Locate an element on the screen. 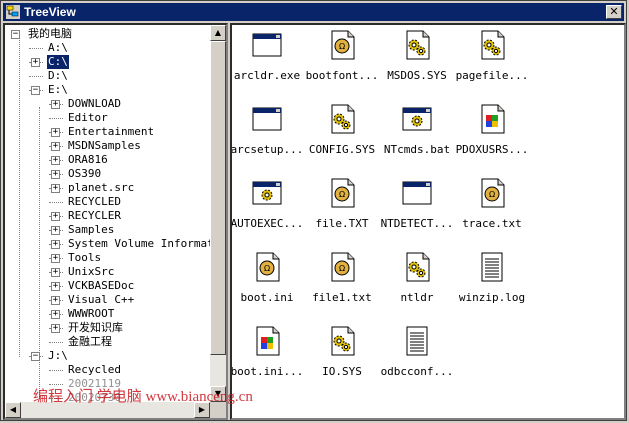 The width and height of the screenshot is (629, 423). tree-node-label: C:\ is located at coordinates (58, 62).